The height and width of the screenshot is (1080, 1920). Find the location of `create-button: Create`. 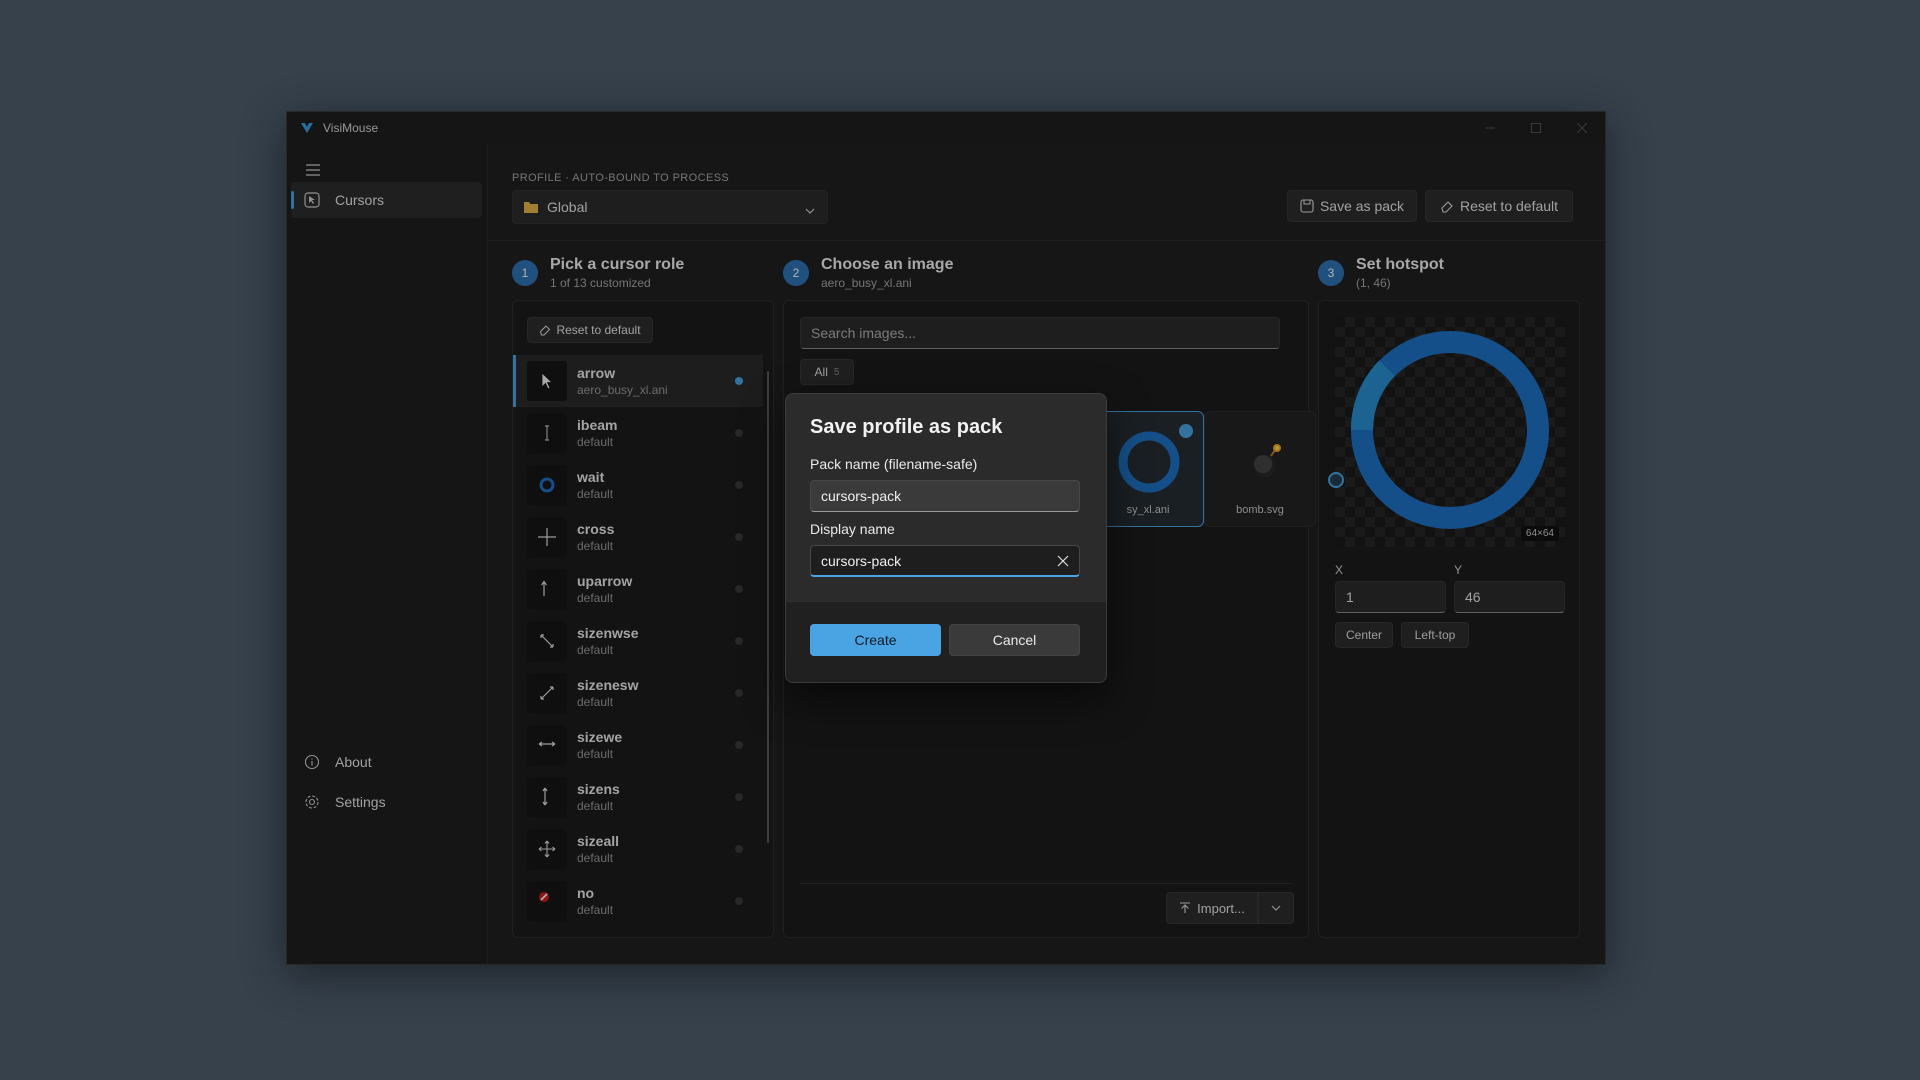

create-button: Create is located at coordinates (875, 640).